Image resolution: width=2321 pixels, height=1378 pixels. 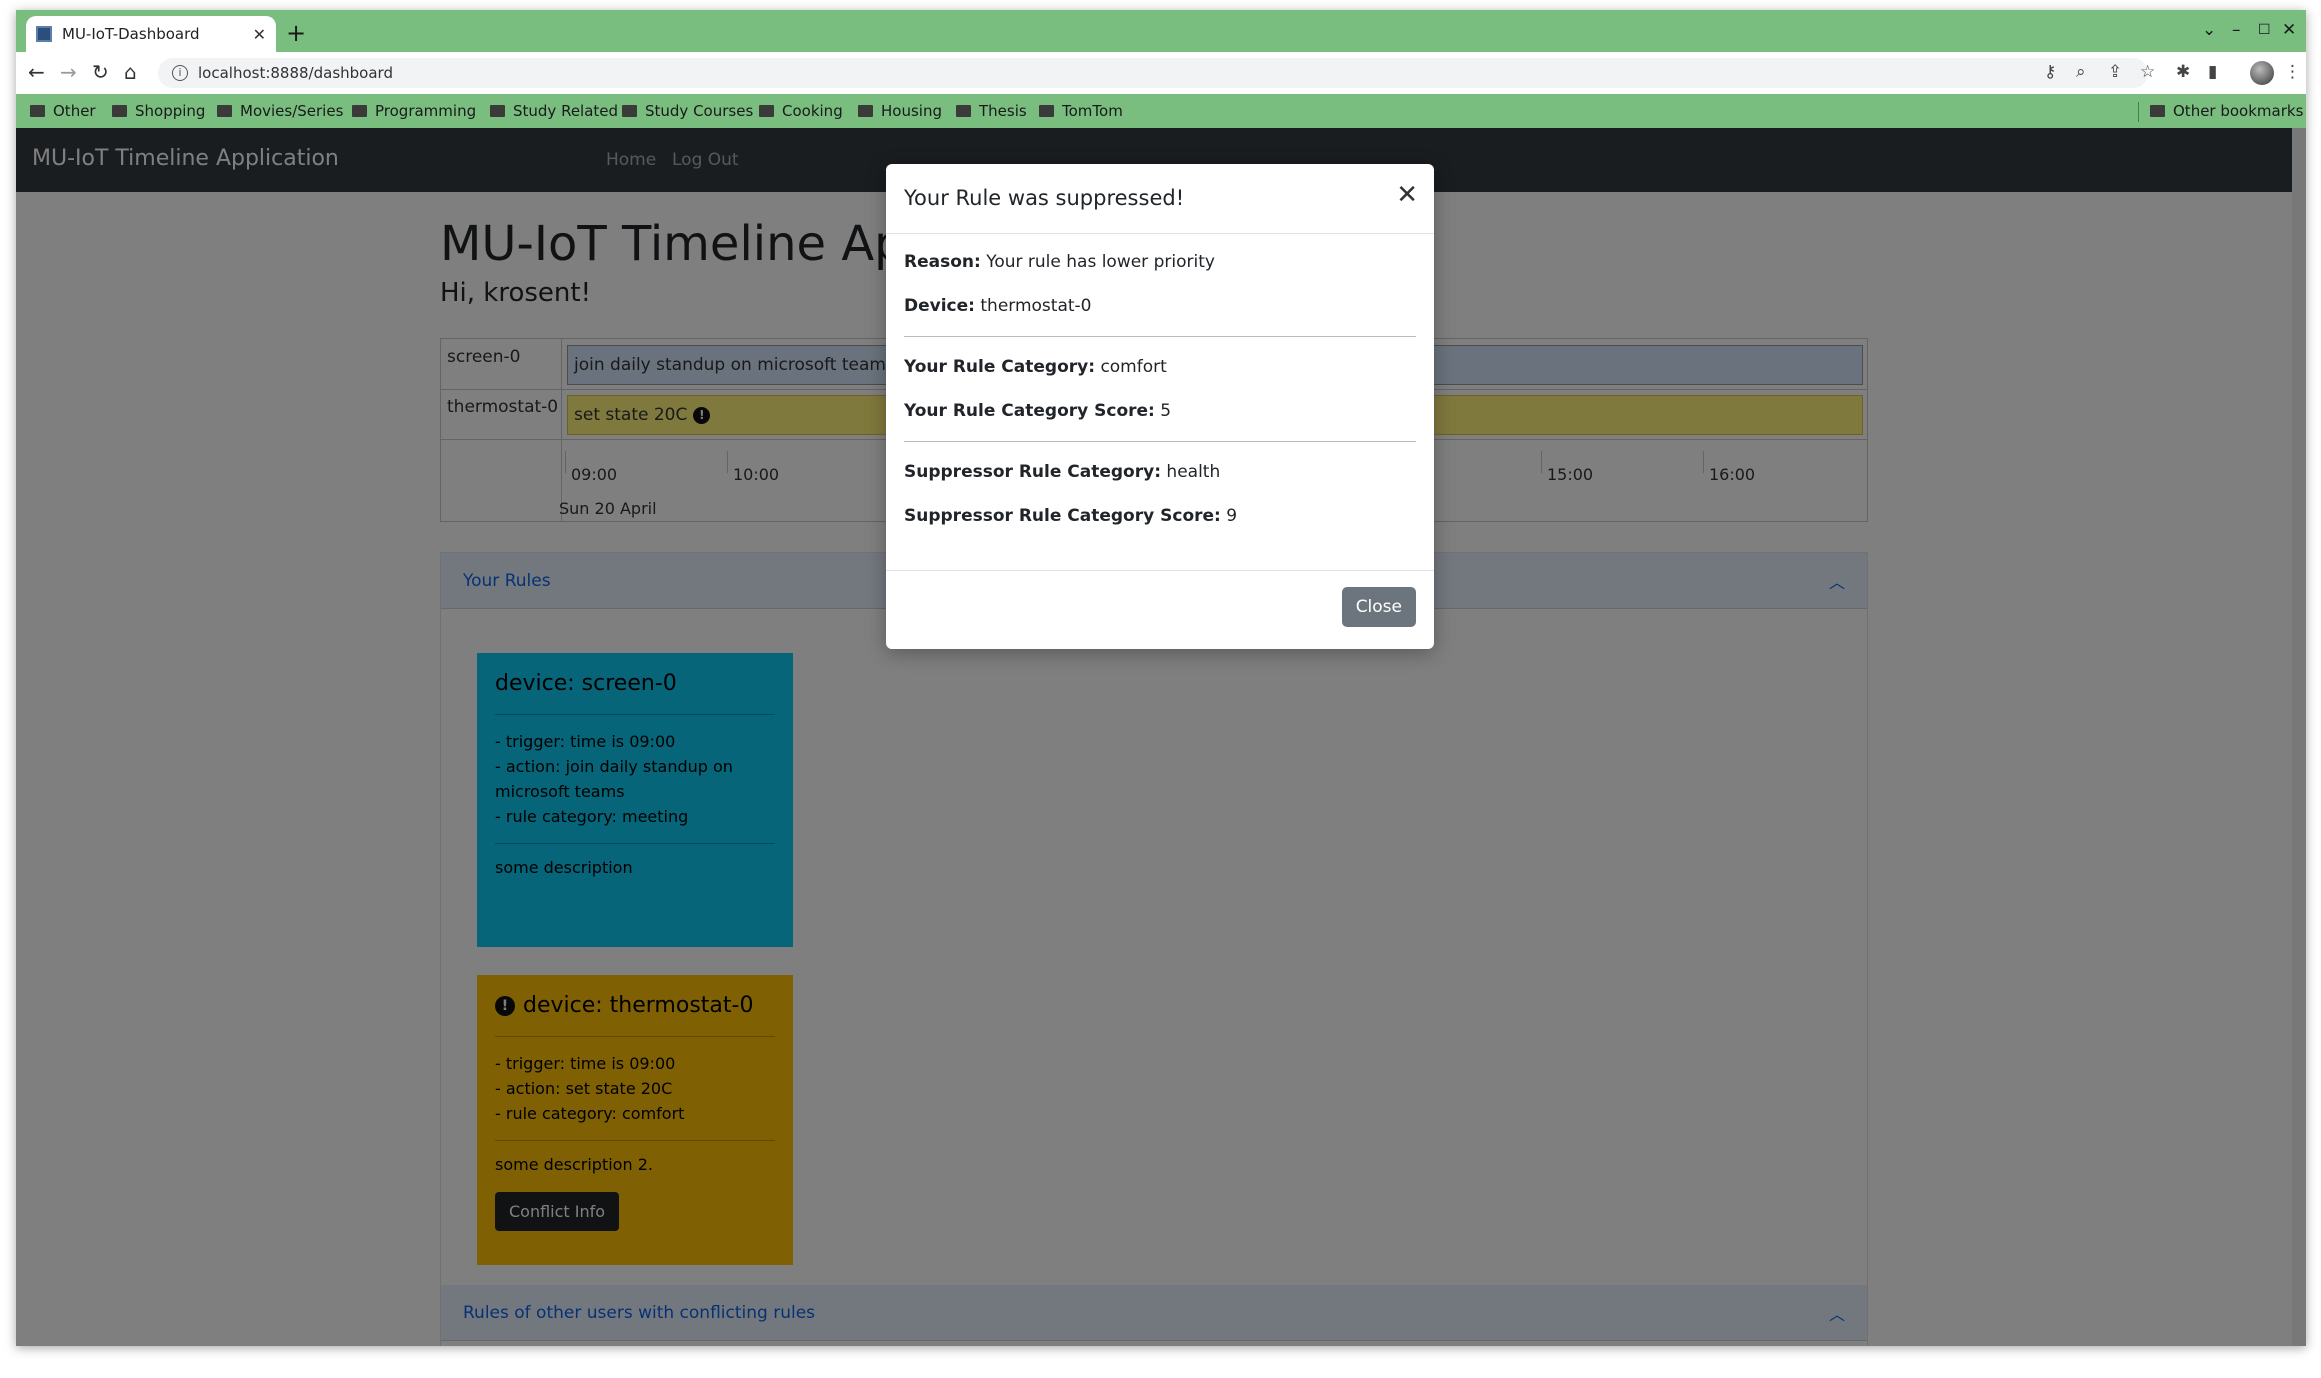 What do you see at coordinates (2236, 30) in the screenshot?
I see `minimize-icon: –` at bounding box center [2236, 30].